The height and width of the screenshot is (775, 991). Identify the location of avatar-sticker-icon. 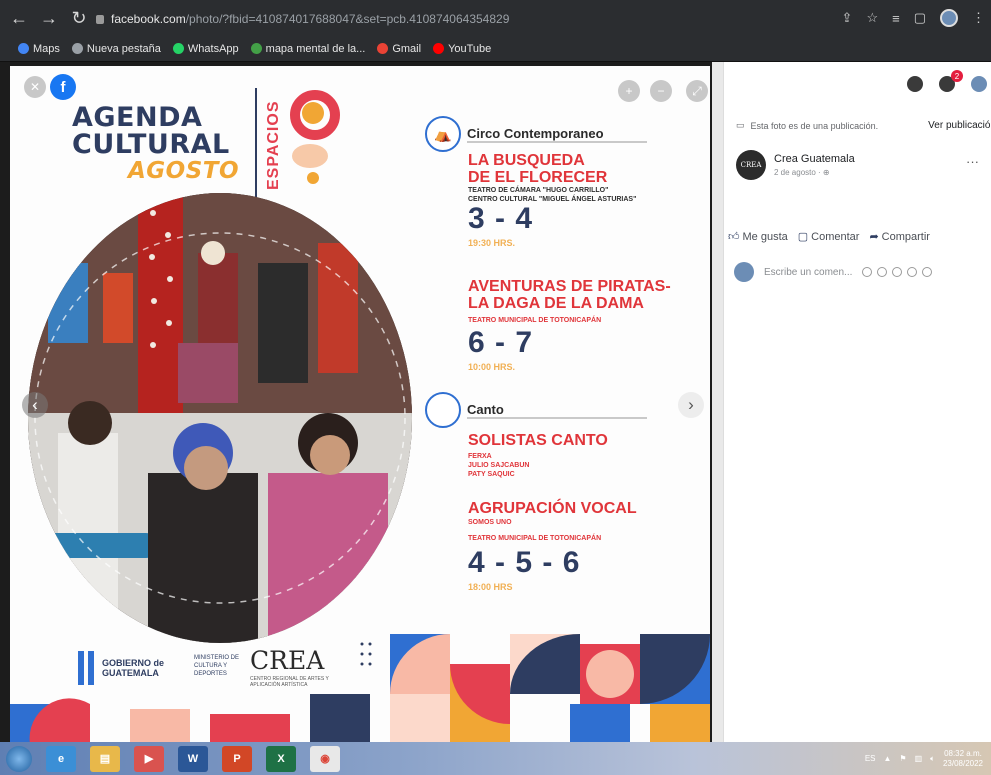
(927, 272).